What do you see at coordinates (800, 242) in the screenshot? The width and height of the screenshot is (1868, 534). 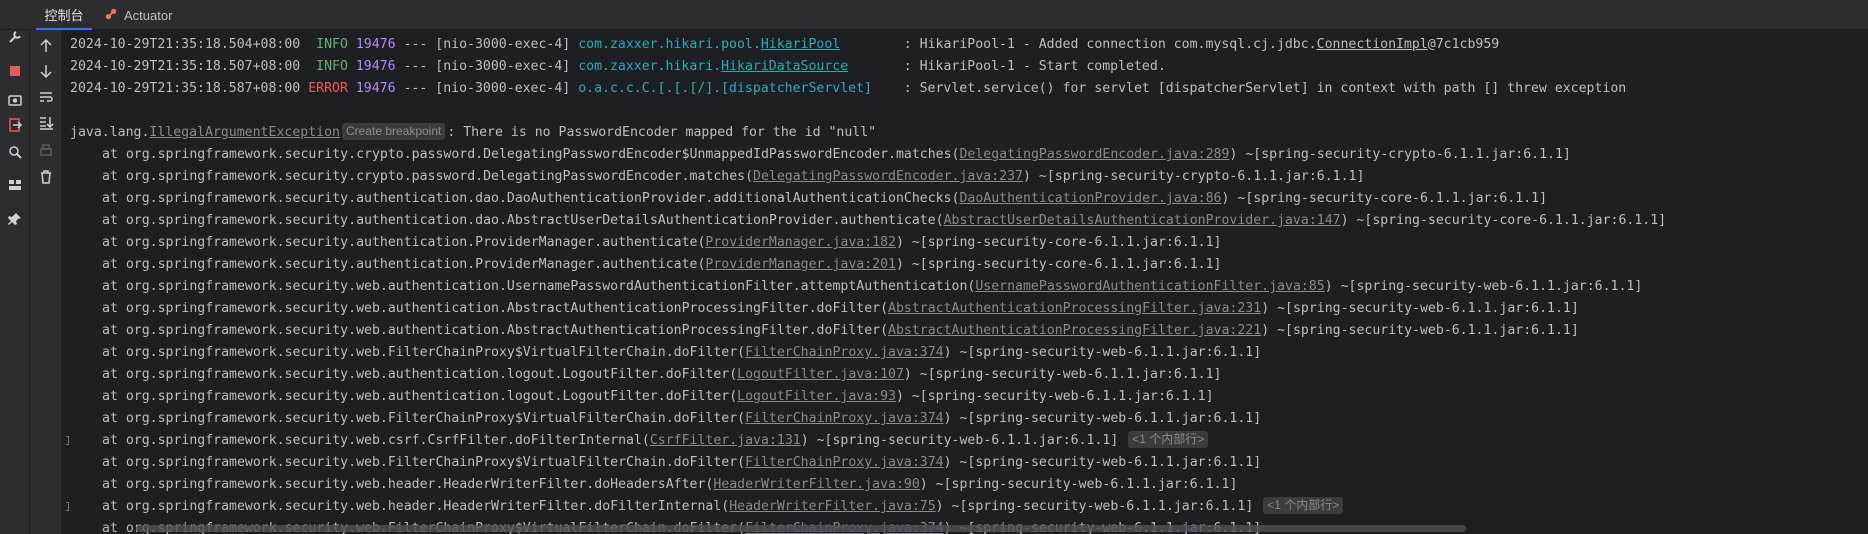 I see `stack-frame-source-link: ProviderManager.java:182` at bounding box center [800, 242].